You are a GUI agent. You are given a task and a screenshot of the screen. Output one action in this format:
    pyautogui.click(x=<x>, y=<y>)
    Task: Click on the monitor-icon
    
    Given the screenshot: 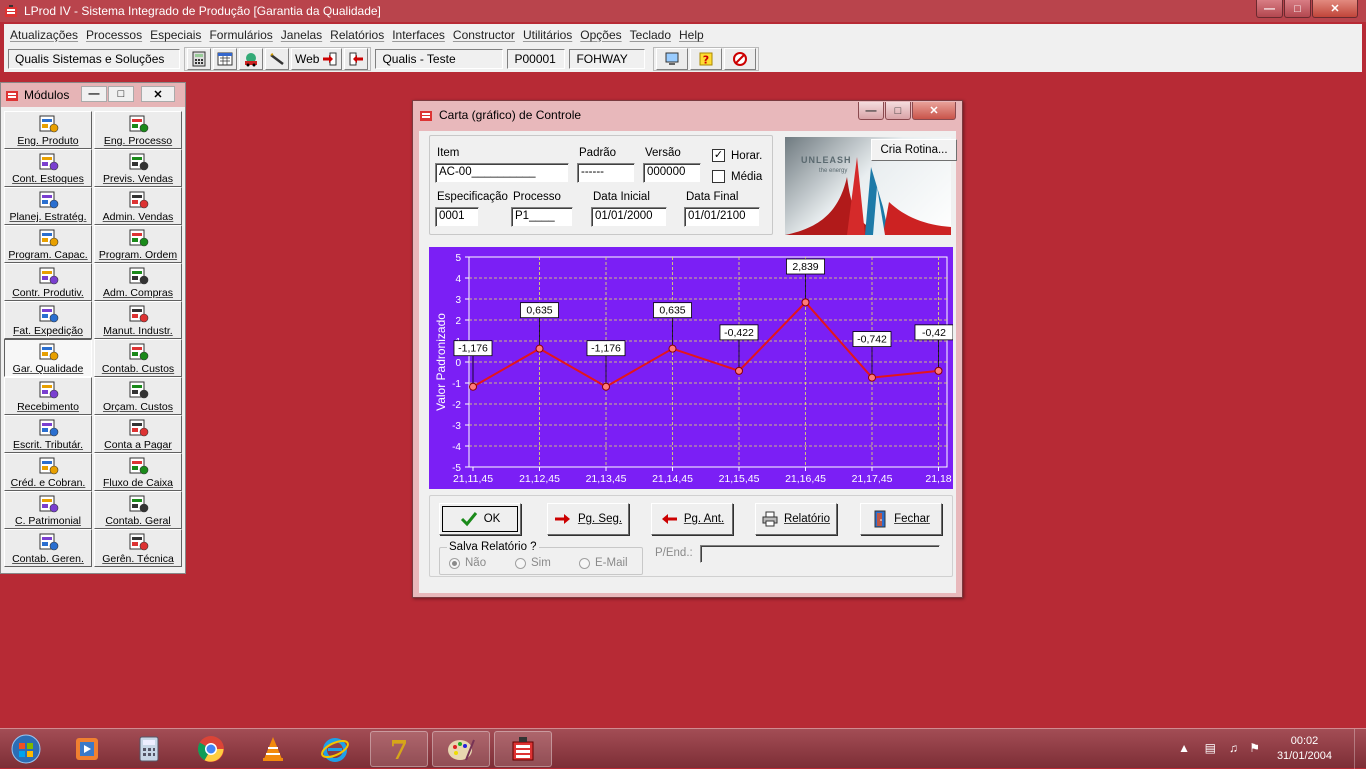 What is the action you would take?
    pyautogui.click(x=672, y=59)
    